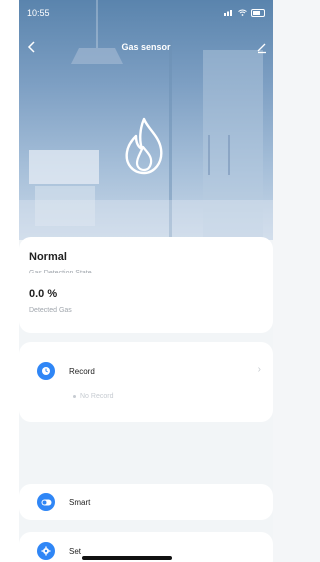 This screenshot has height=562, width=320. I want to click on detection-state-value: Normal, so click(48, 257).